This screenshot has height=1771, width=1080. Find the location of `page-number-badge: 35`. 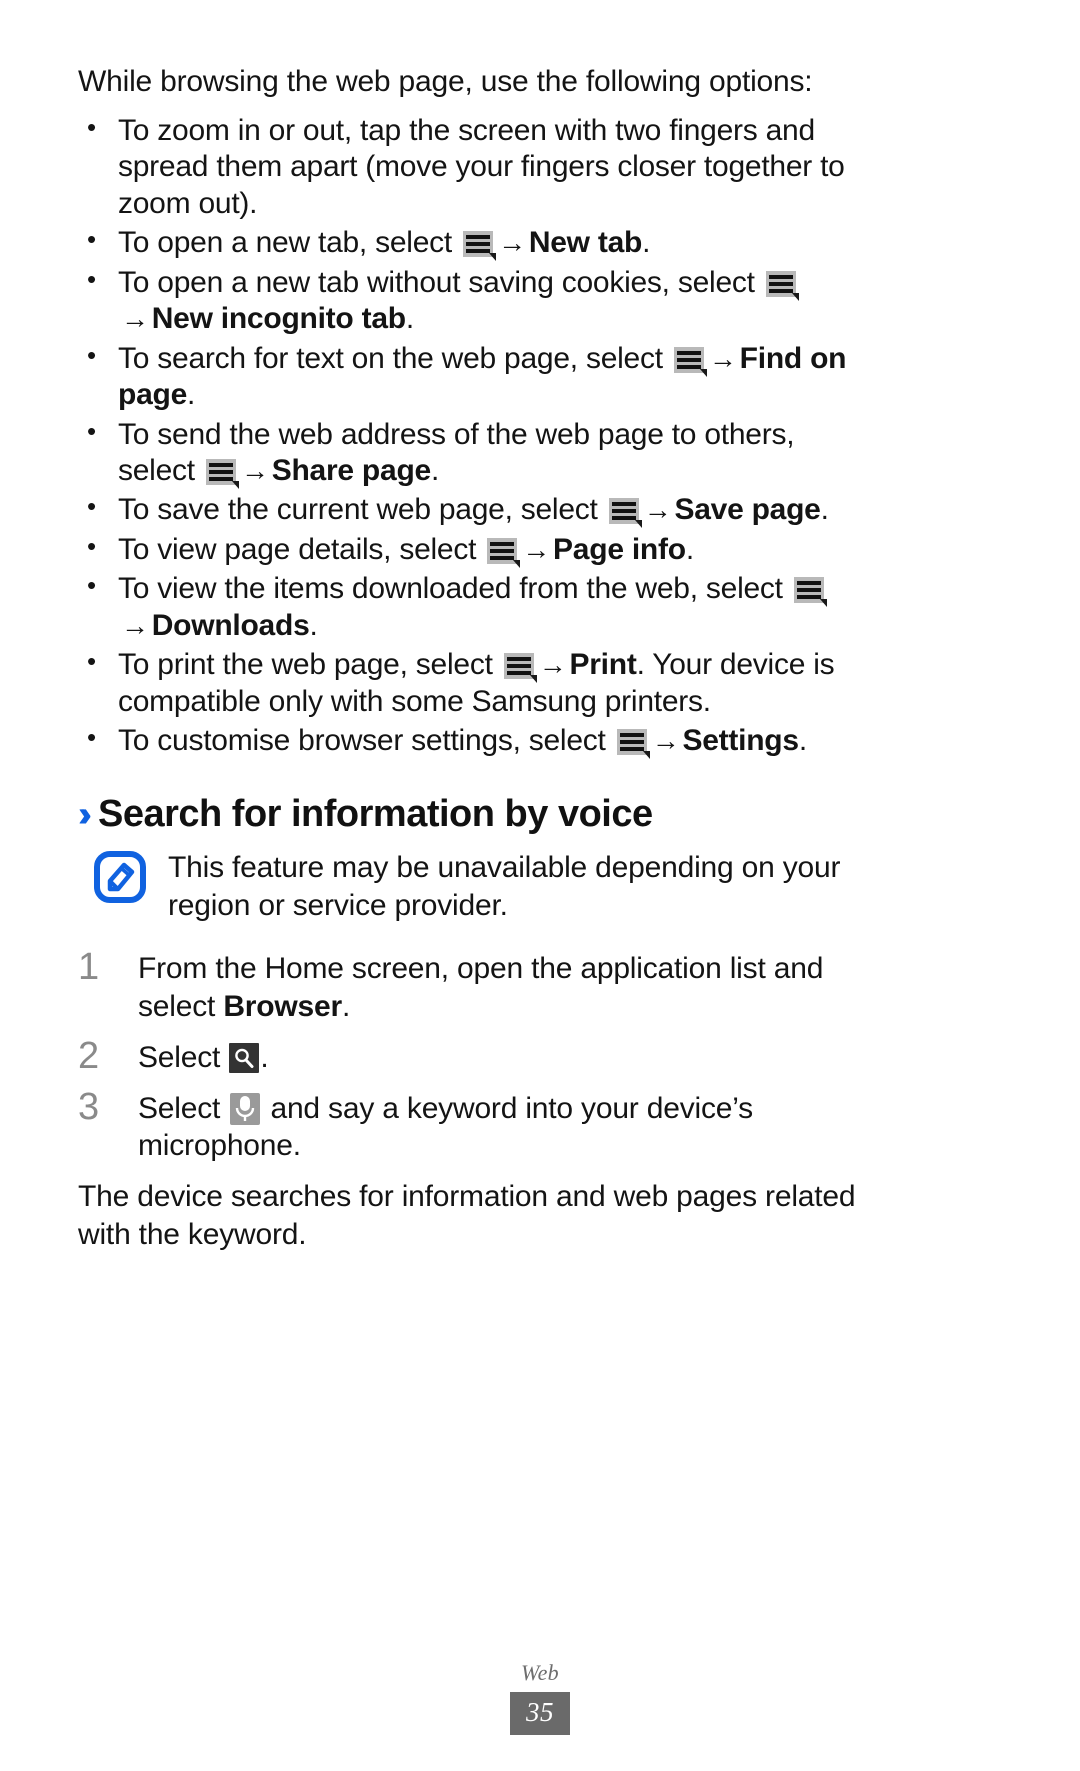

page-number-badge: 35 is located at coordinates (540, 1713).